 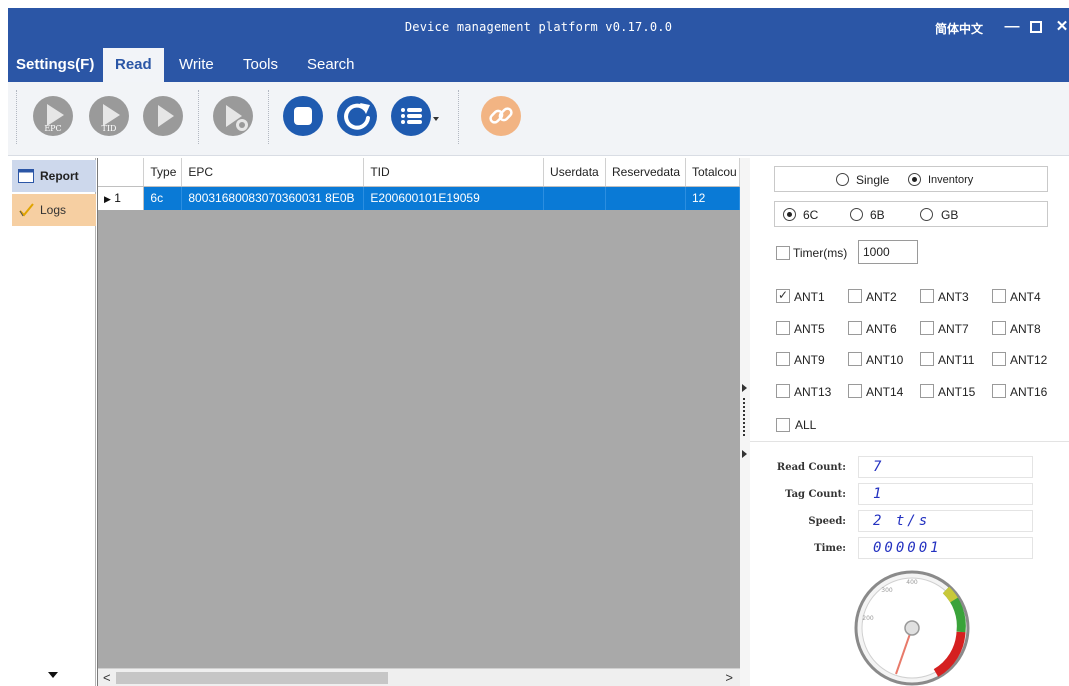 I want to click on sidebar-item-label: Report, so click(x=59, y=176).